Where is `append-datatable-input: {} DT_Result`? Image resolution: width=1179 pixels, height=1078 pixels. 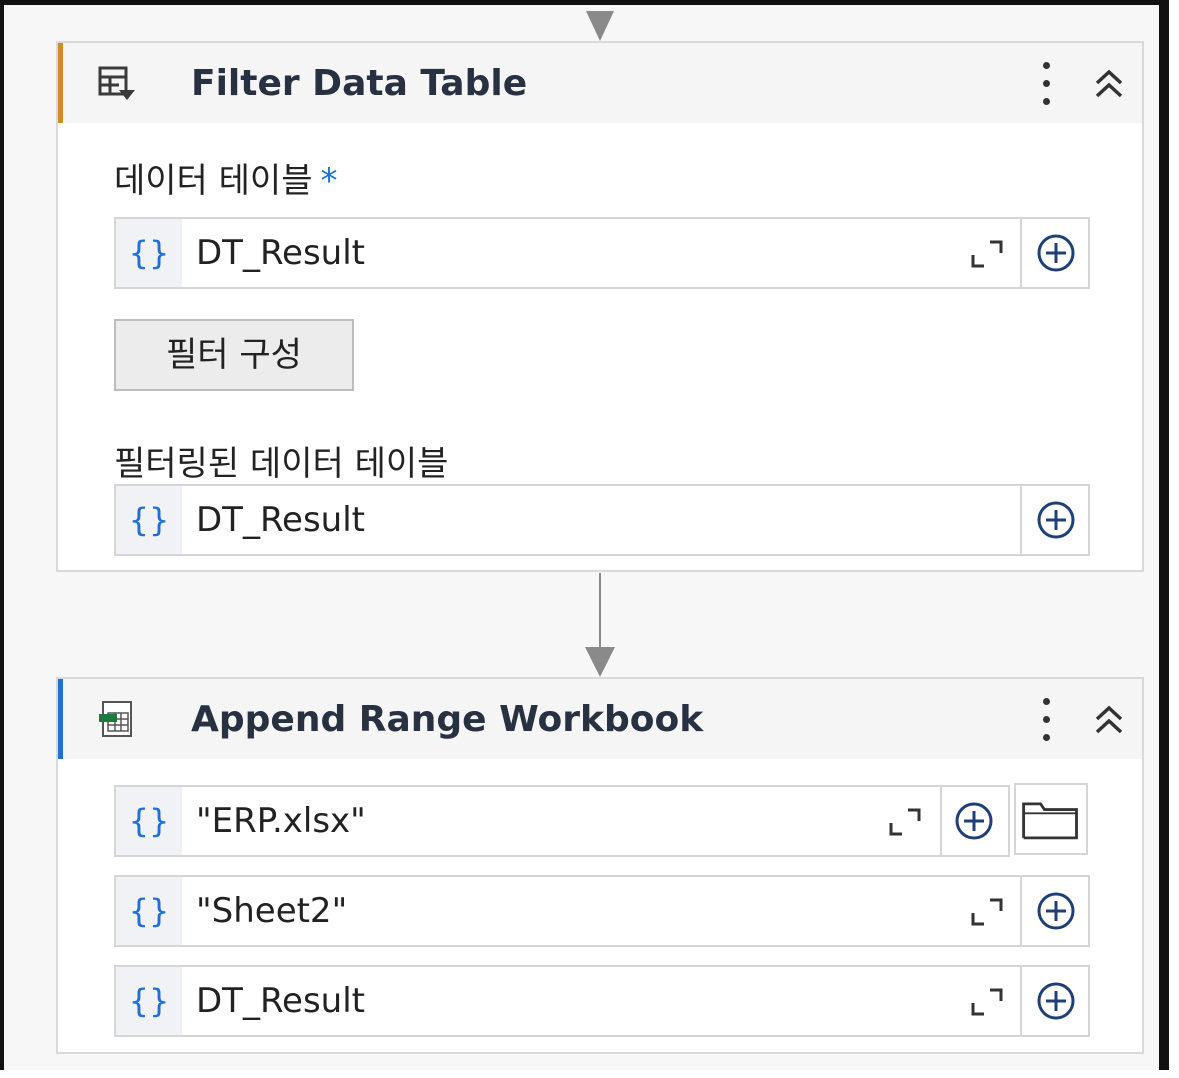 append-datatable-input: {} DT_Result is located at coordinates (602, 1001).